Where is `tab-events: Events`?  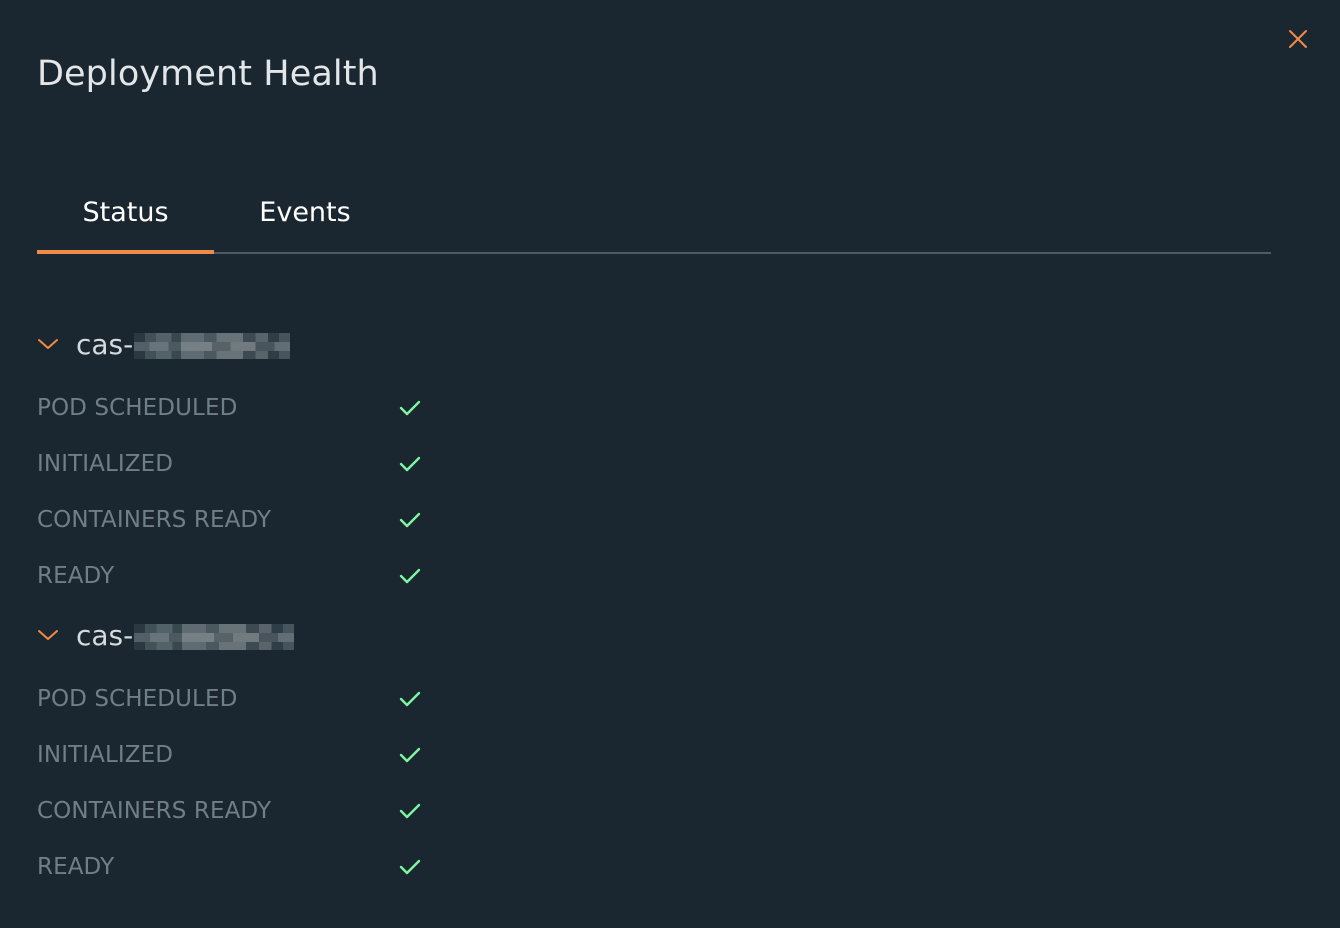 tab-events: Events is located at coordinates (305, 220).